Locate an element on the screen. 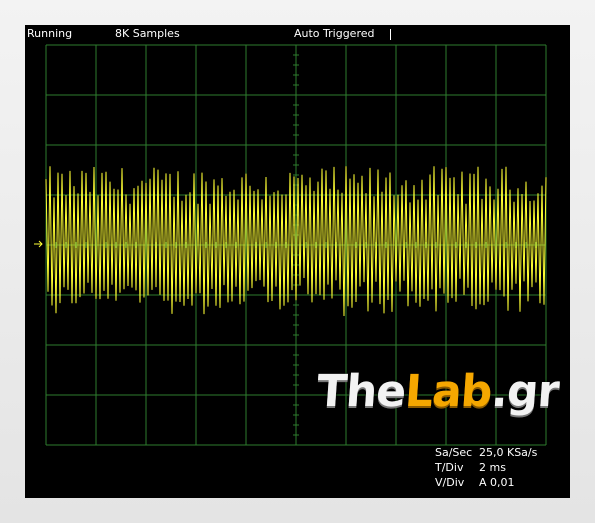 This screenshot has height=523, width=595. sample-rate-label: Sa/Sec is located at coordinates (454, 452).